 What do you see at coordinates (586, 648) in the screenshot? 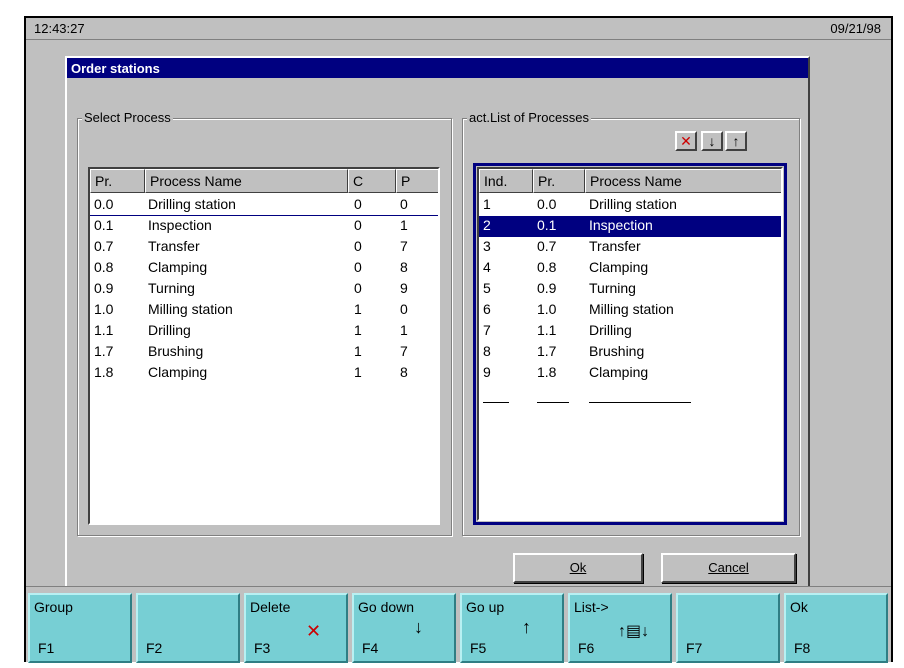
I see `fkey-number: F6` at bounding box center [586, 648].